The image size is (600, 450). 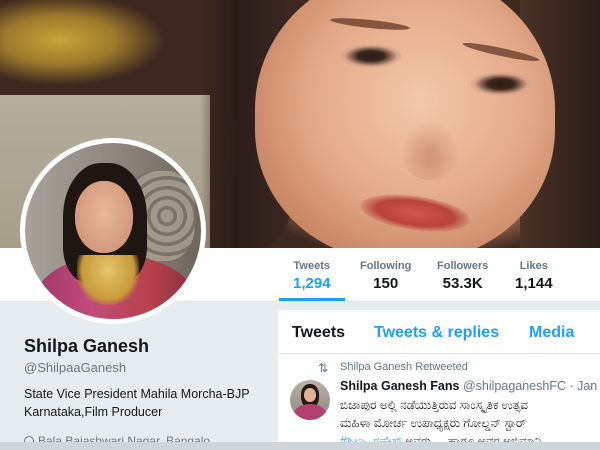 I want to click on timeline-tabs: Tweets Tweets & replies Media, so click(x=439, y=332).